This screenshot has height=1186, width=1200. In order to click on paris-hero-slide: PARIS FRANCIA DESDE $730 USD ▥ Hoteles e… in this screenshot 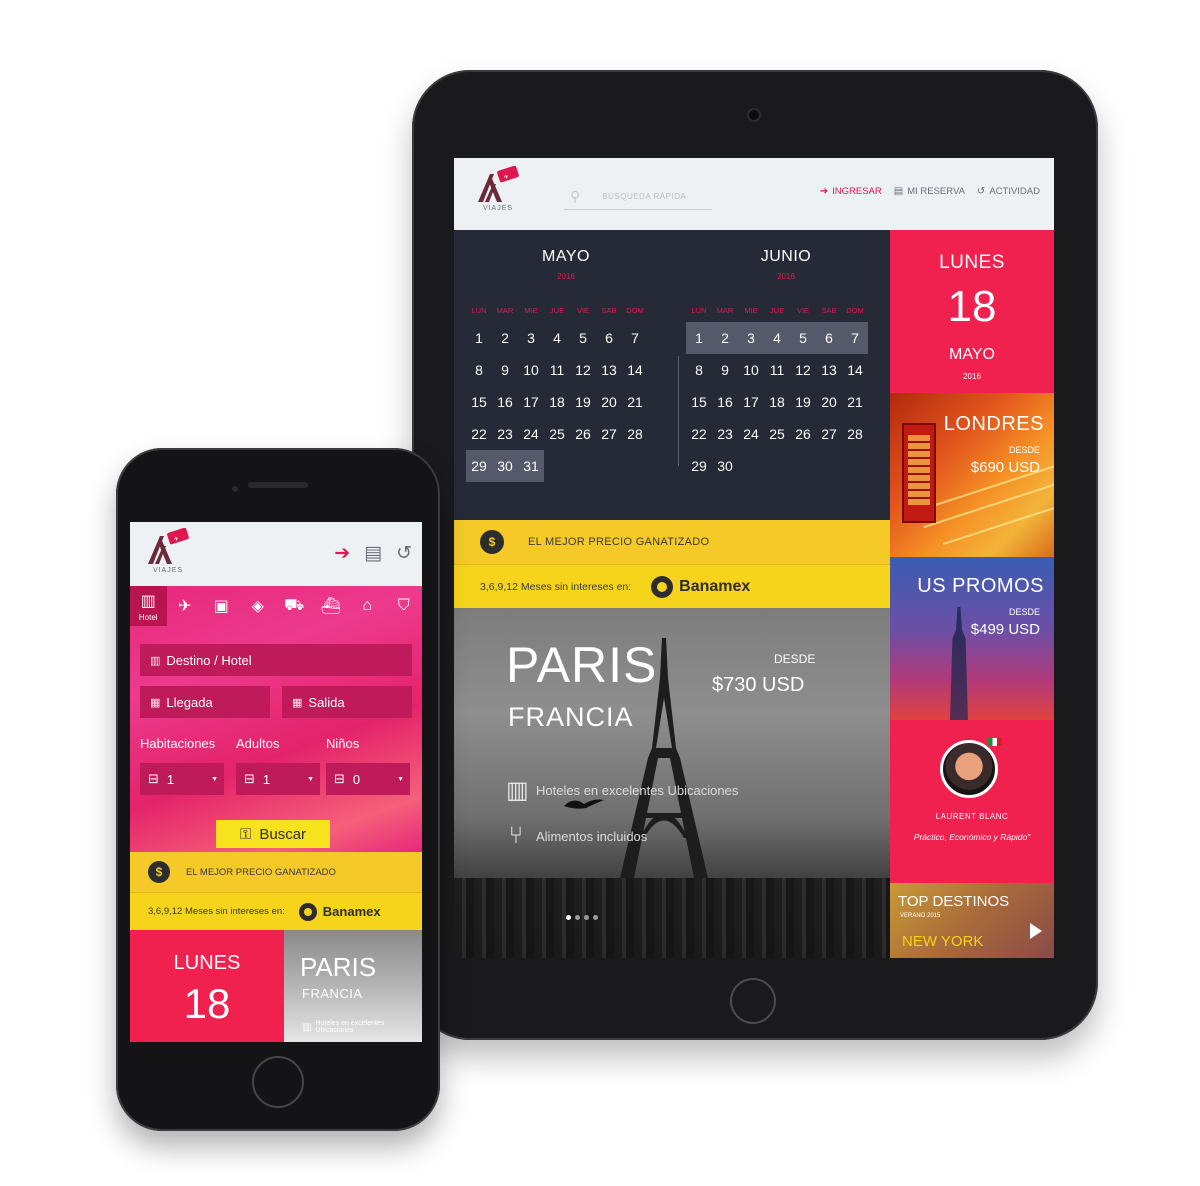, I will do `click(672, 783)`.